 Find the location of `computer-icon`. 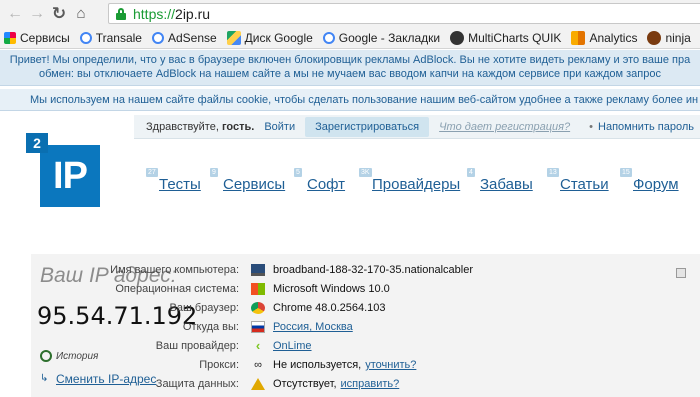

computer-icon is located at coordinates (258, 270).